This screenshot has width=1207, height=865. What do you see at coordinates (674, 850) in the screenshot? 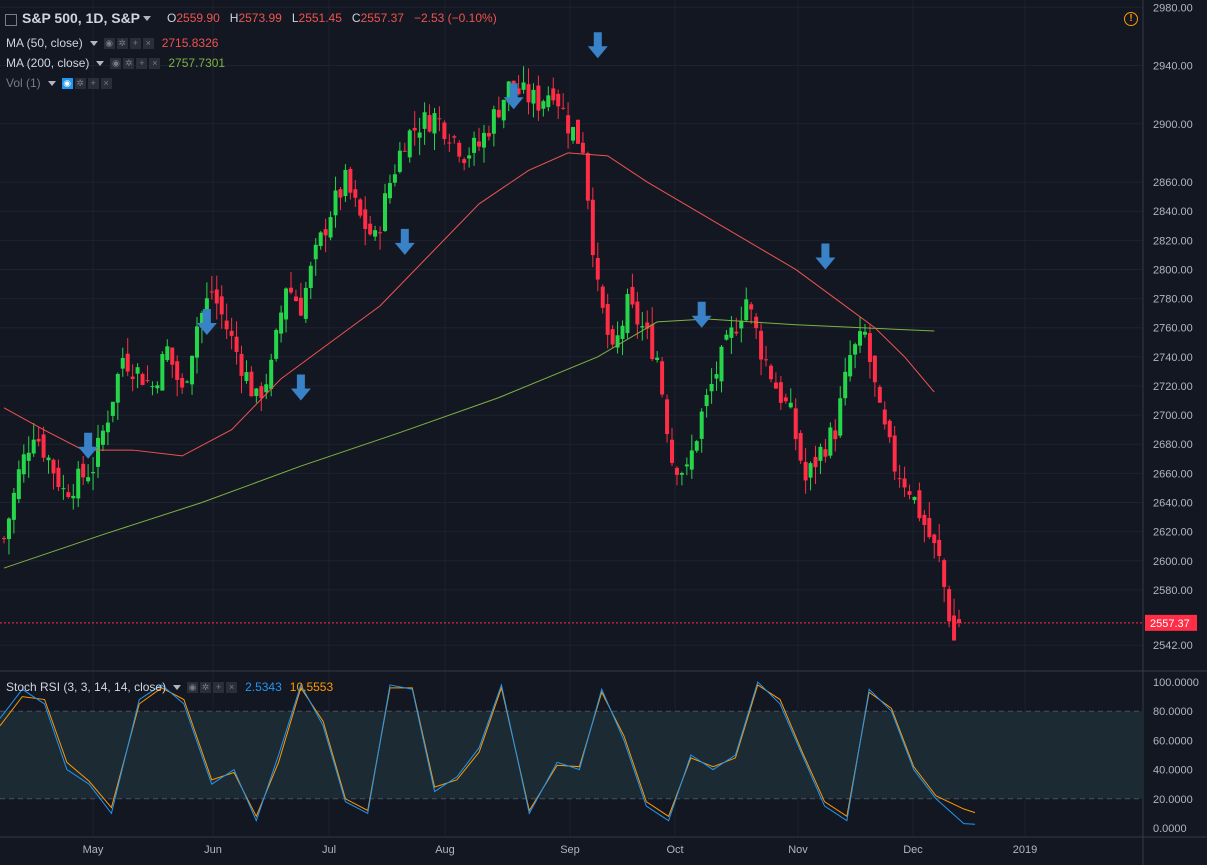
I see `x-tick-label: Oct` at bounding box center [674, 850].